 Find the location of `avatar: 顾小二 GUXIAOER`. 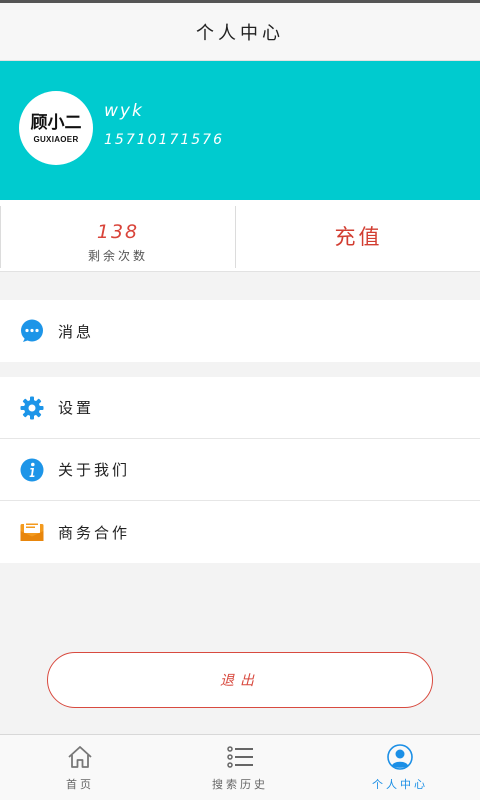

avatar: 顾小二 GUXIAOER is located at coordinates (56, 128).